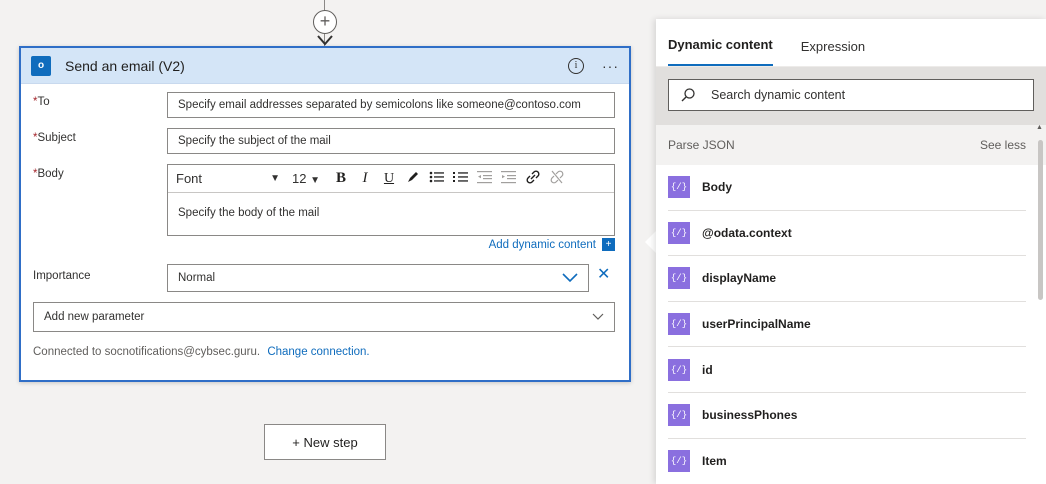  I want to click on add-new-parameter-dropdown: Add new parameter, so click(324, 317).